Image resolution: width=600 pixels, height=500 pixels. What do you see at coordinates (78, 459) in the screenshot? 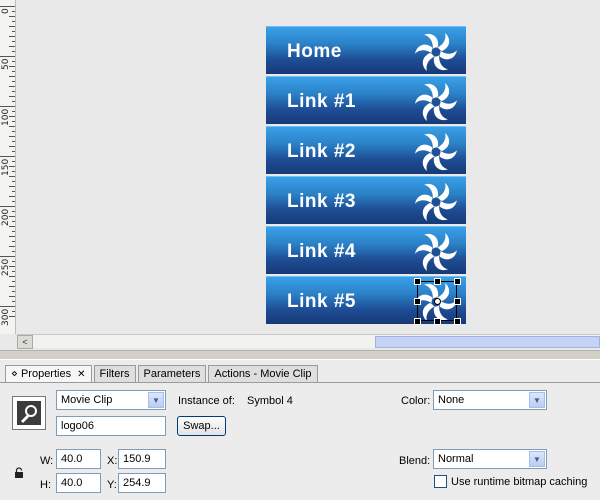
I see `width-input: 40.0` at bounding box center [78, 459].